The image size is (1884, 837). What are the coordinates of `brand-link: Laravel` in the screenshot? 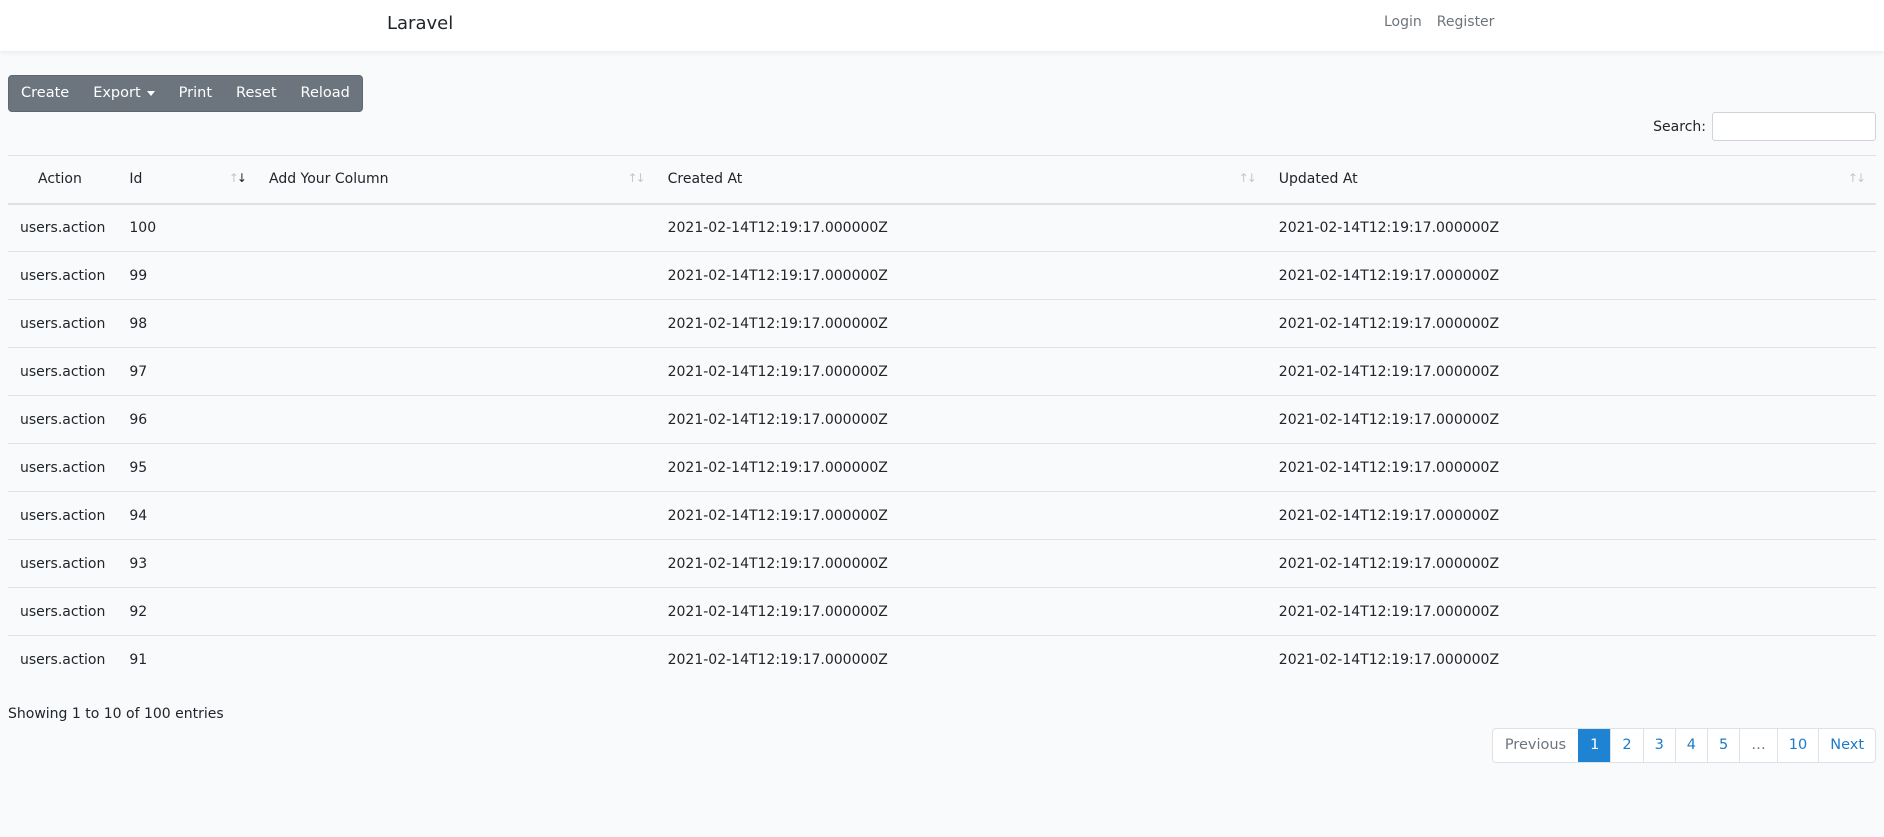 It's located at (420, 23).